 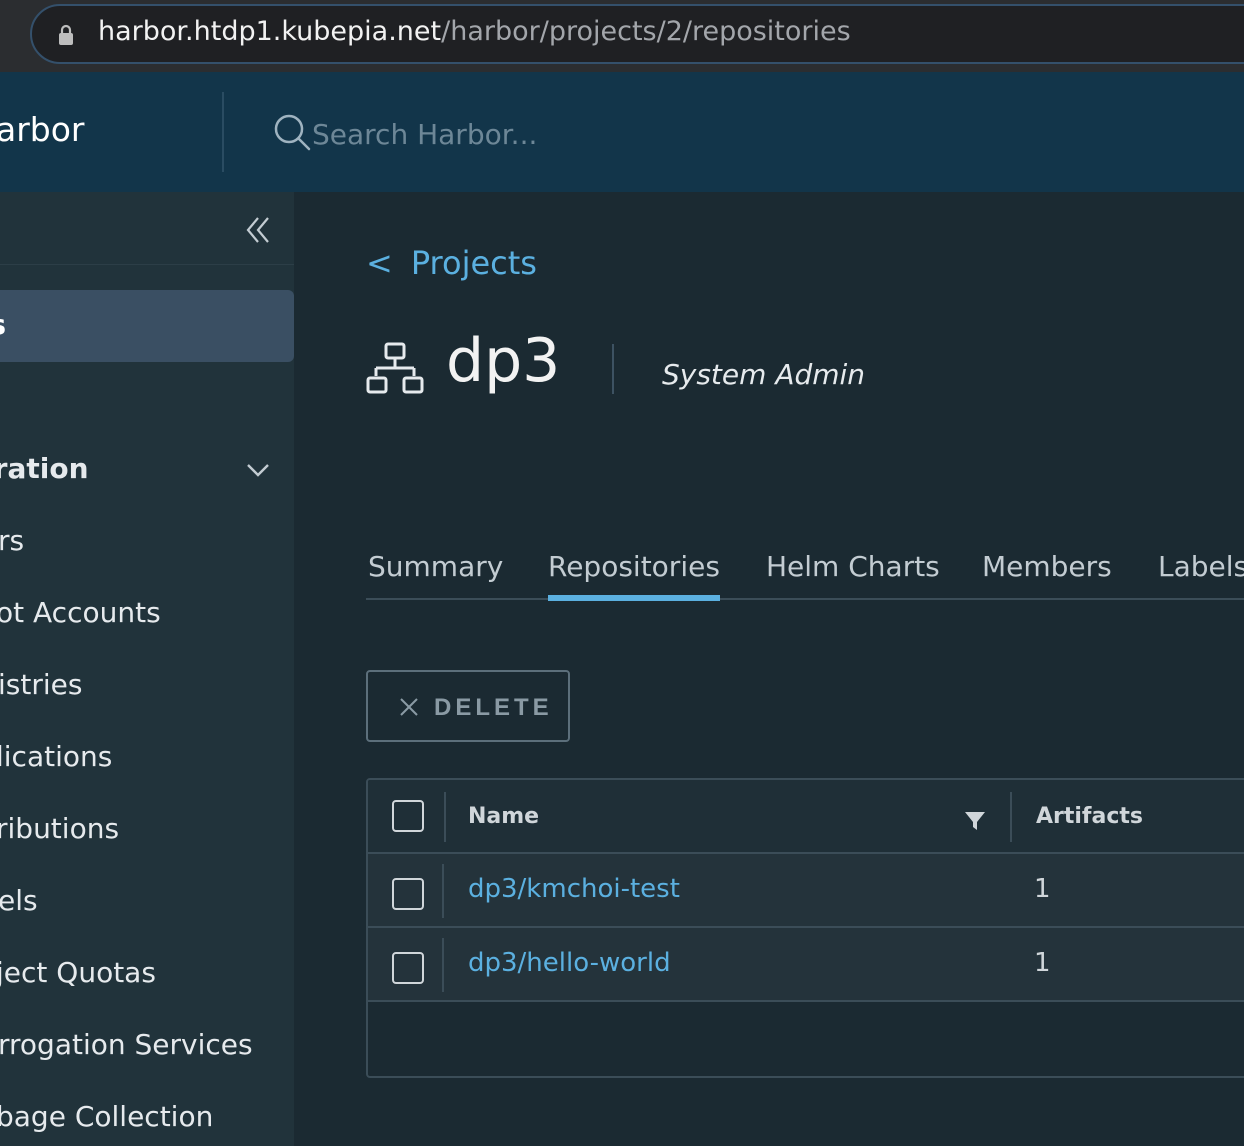 What do you see at coordinates (78, 972) in the screenshot?
I see `sidebar-item-label: ject Quotas` at bounding box center [78, 972].